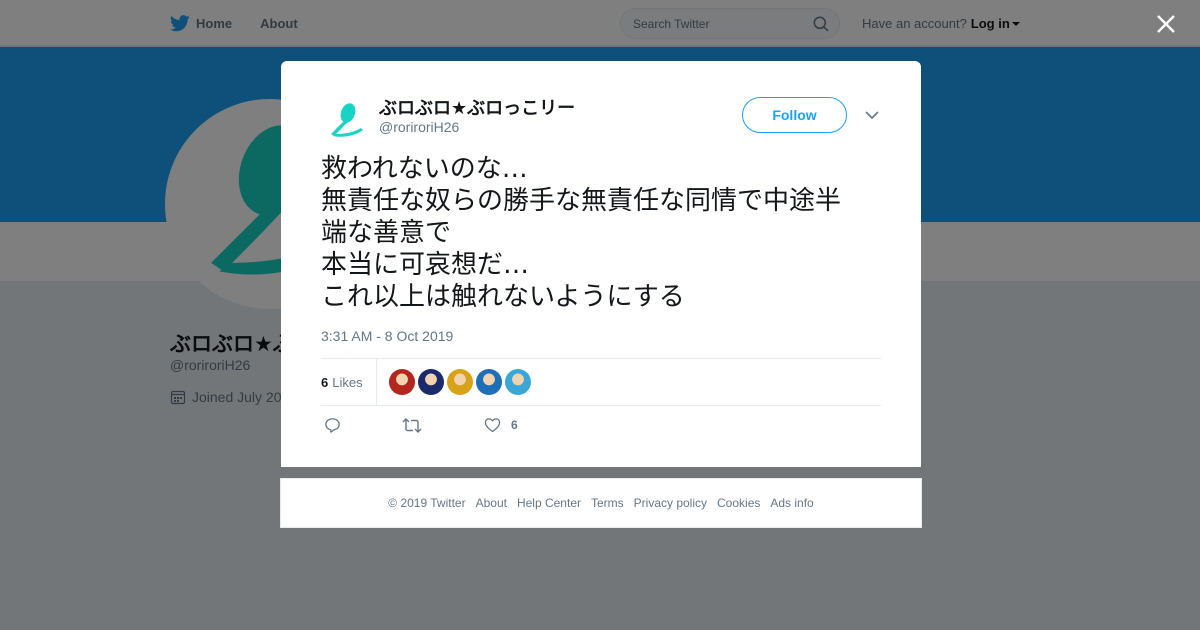  I want to click on tweet-text-line: 端な善意で, so click(386, 233).